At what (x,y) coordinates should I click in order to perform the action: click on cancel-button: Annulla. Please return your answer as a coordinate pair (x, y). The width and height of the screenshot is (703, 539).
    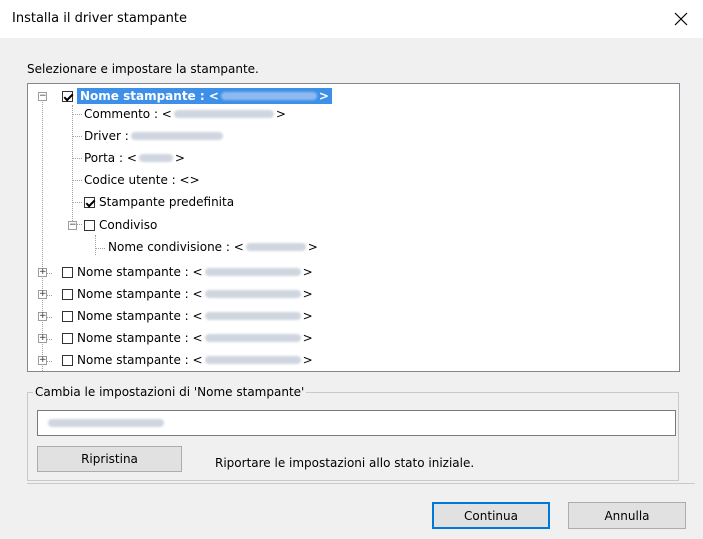
    Looking at the image, I should click on (627, 515).